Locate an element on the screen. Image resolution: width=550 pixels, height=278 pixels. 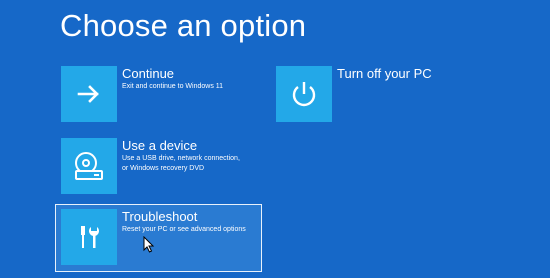
troubleshoot-tile is located at coordinates (89, 237).